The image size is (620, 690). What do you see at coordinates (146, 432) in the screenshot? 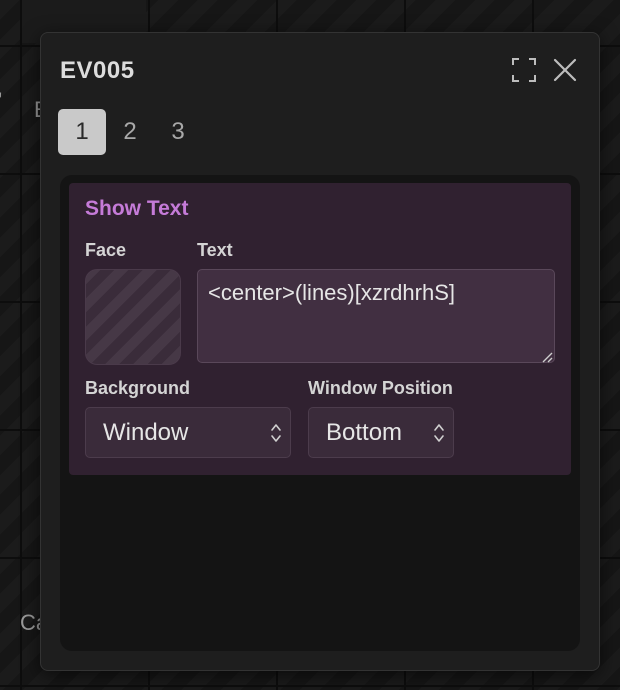
I see `background-select-value: Window` at bounding box center [146, 432].